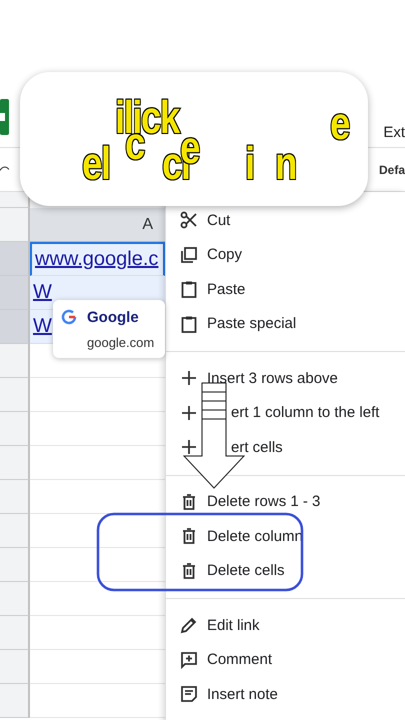 Image resolution: width=405 pixels, height=720 pixels. Describe the element at coordinates (285, 501) in the screenshot. I see `menu-item: Delete rows 1 - 3` at that location.